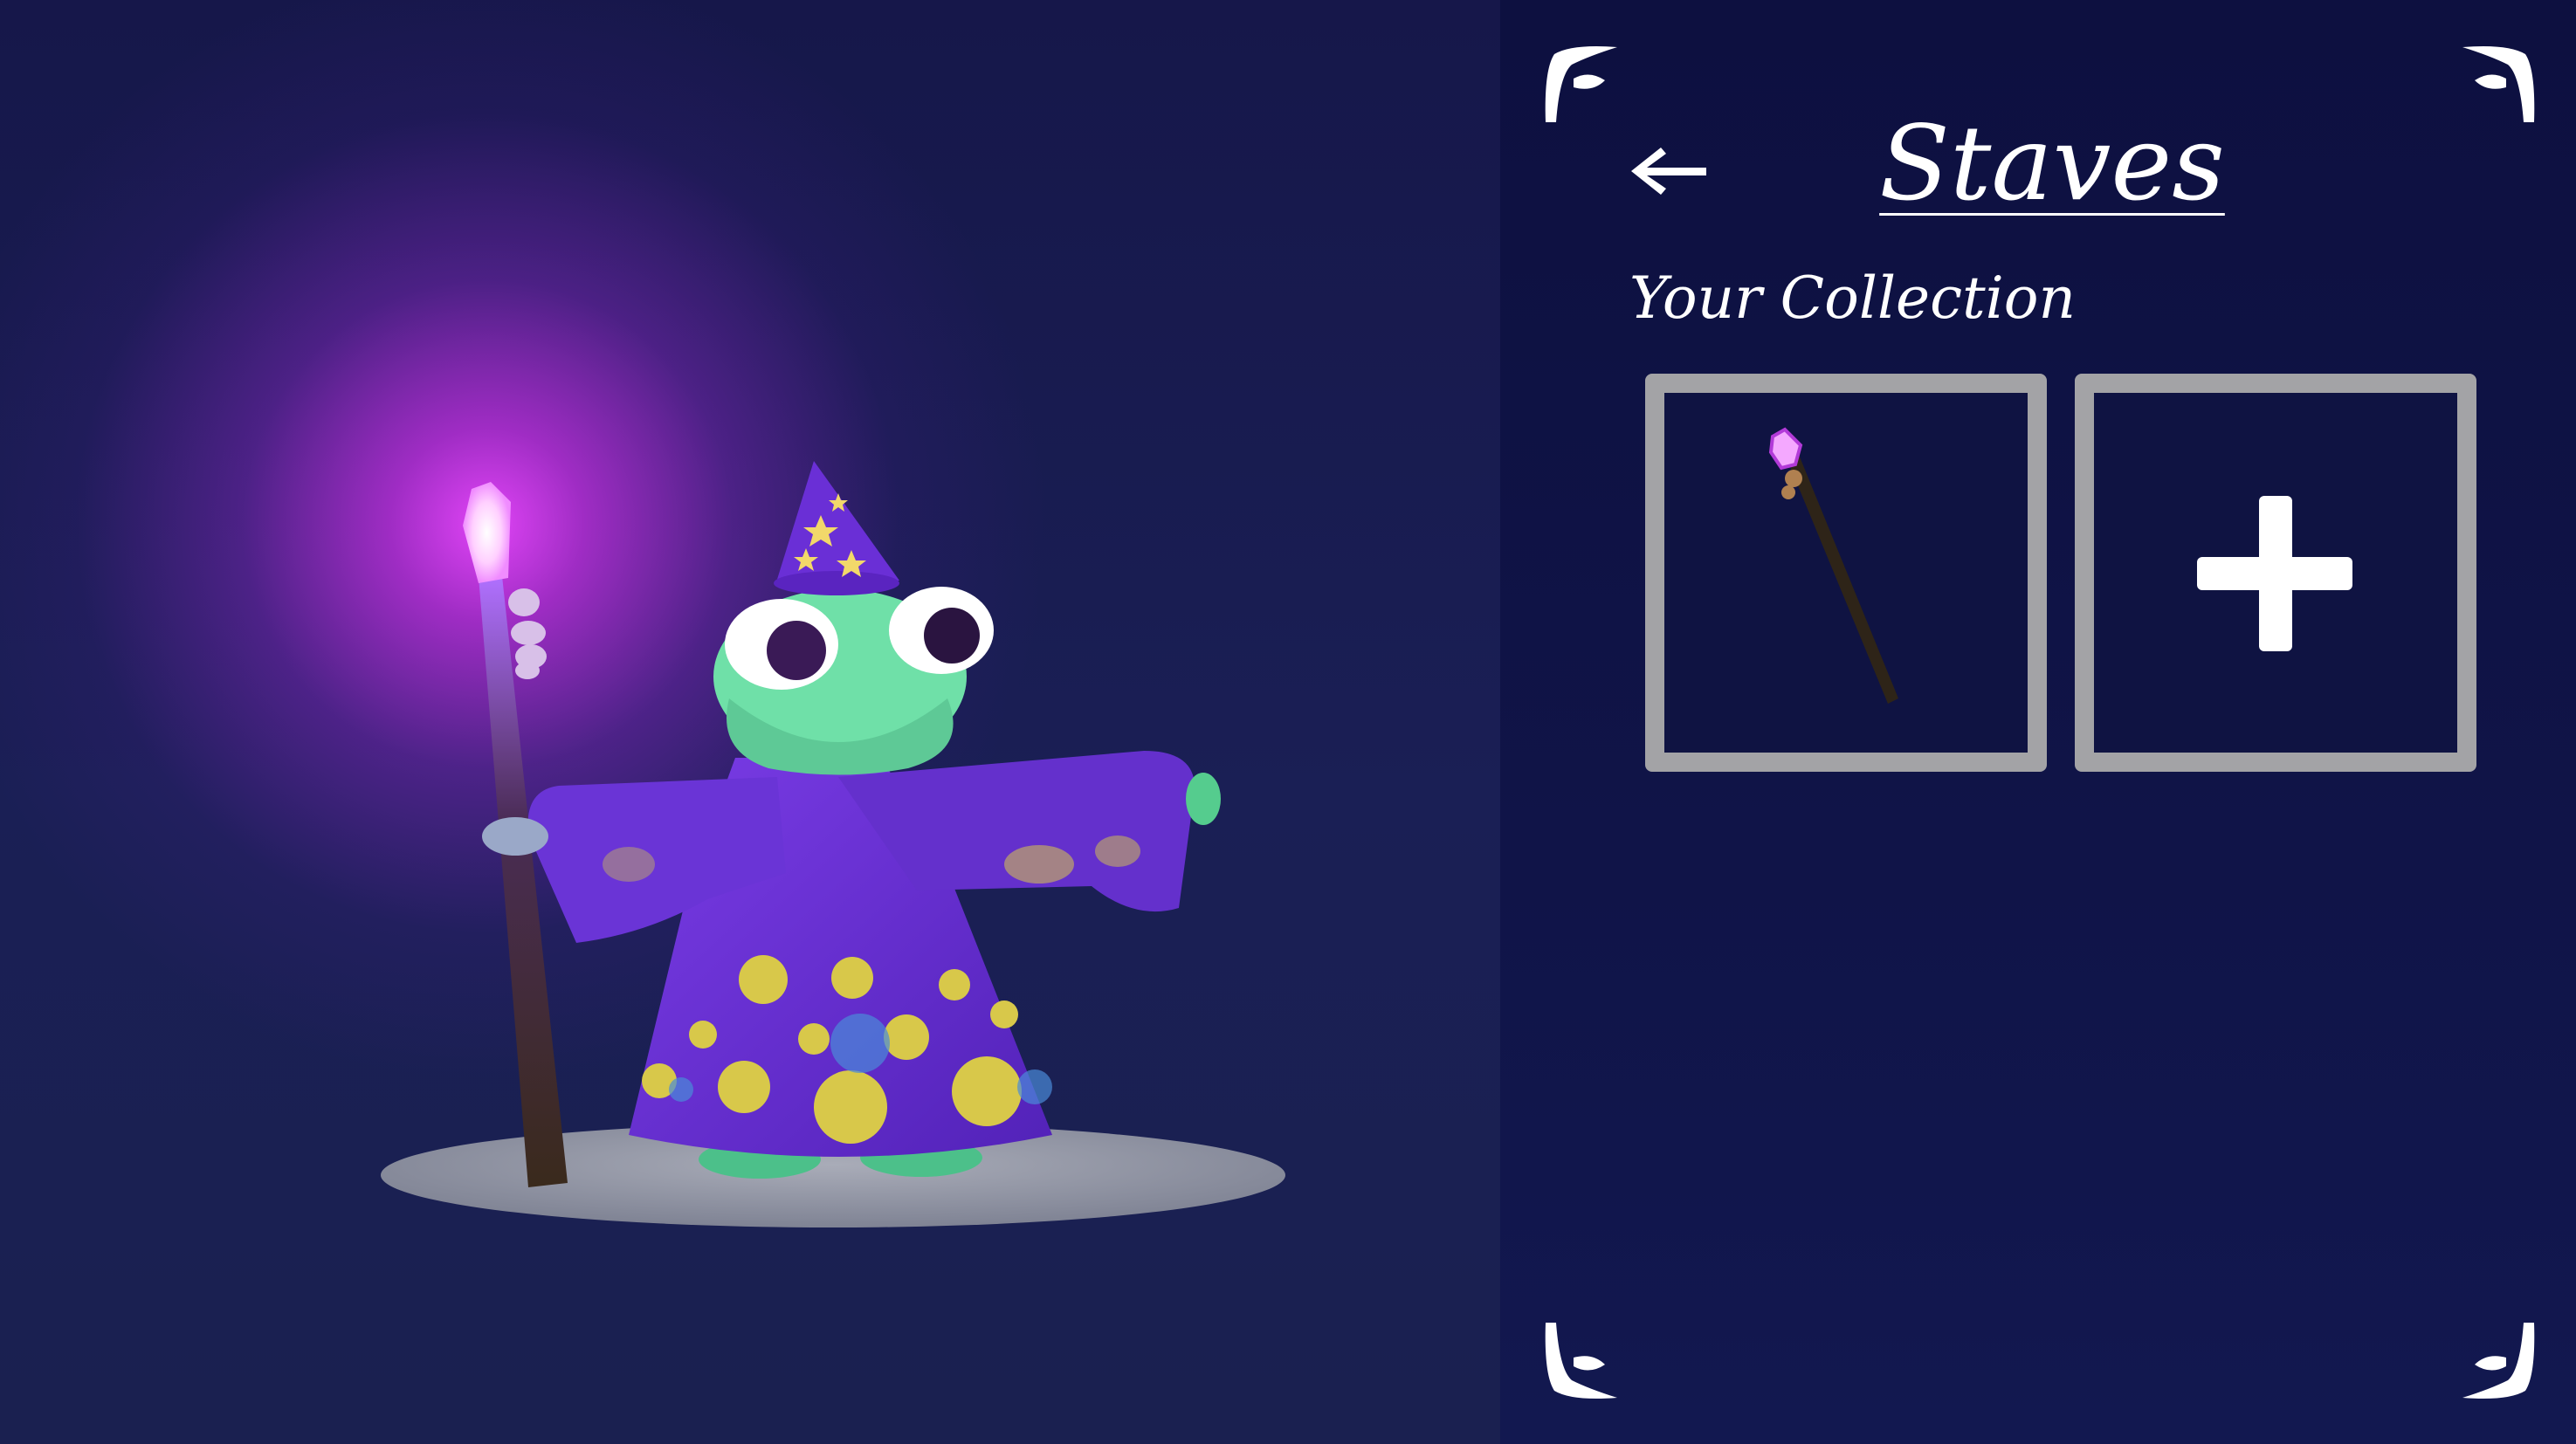  Describe the element at coordinates (487, 533) in the screenshot. I see `staff-crystal` at that location.